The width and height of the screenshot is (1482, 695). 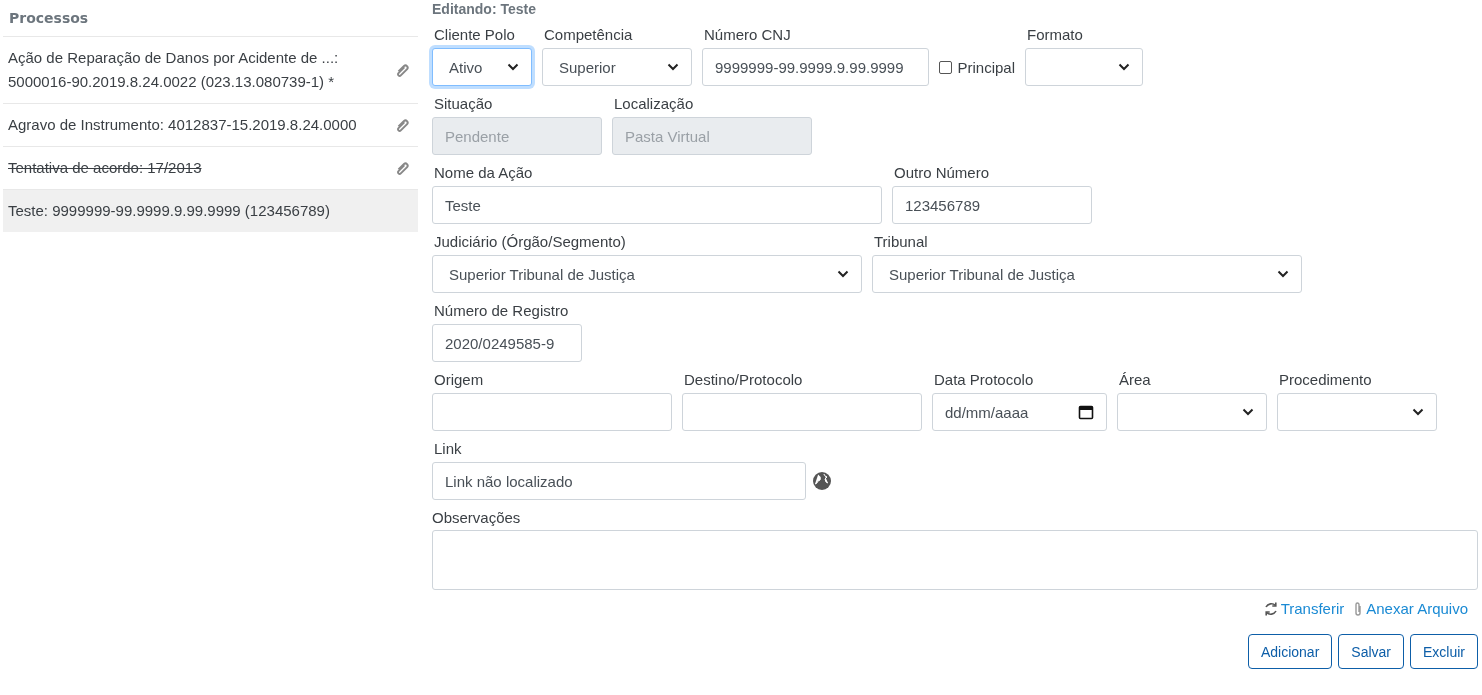 I want to click on input-field: Teste, so click(x=657, y=205).